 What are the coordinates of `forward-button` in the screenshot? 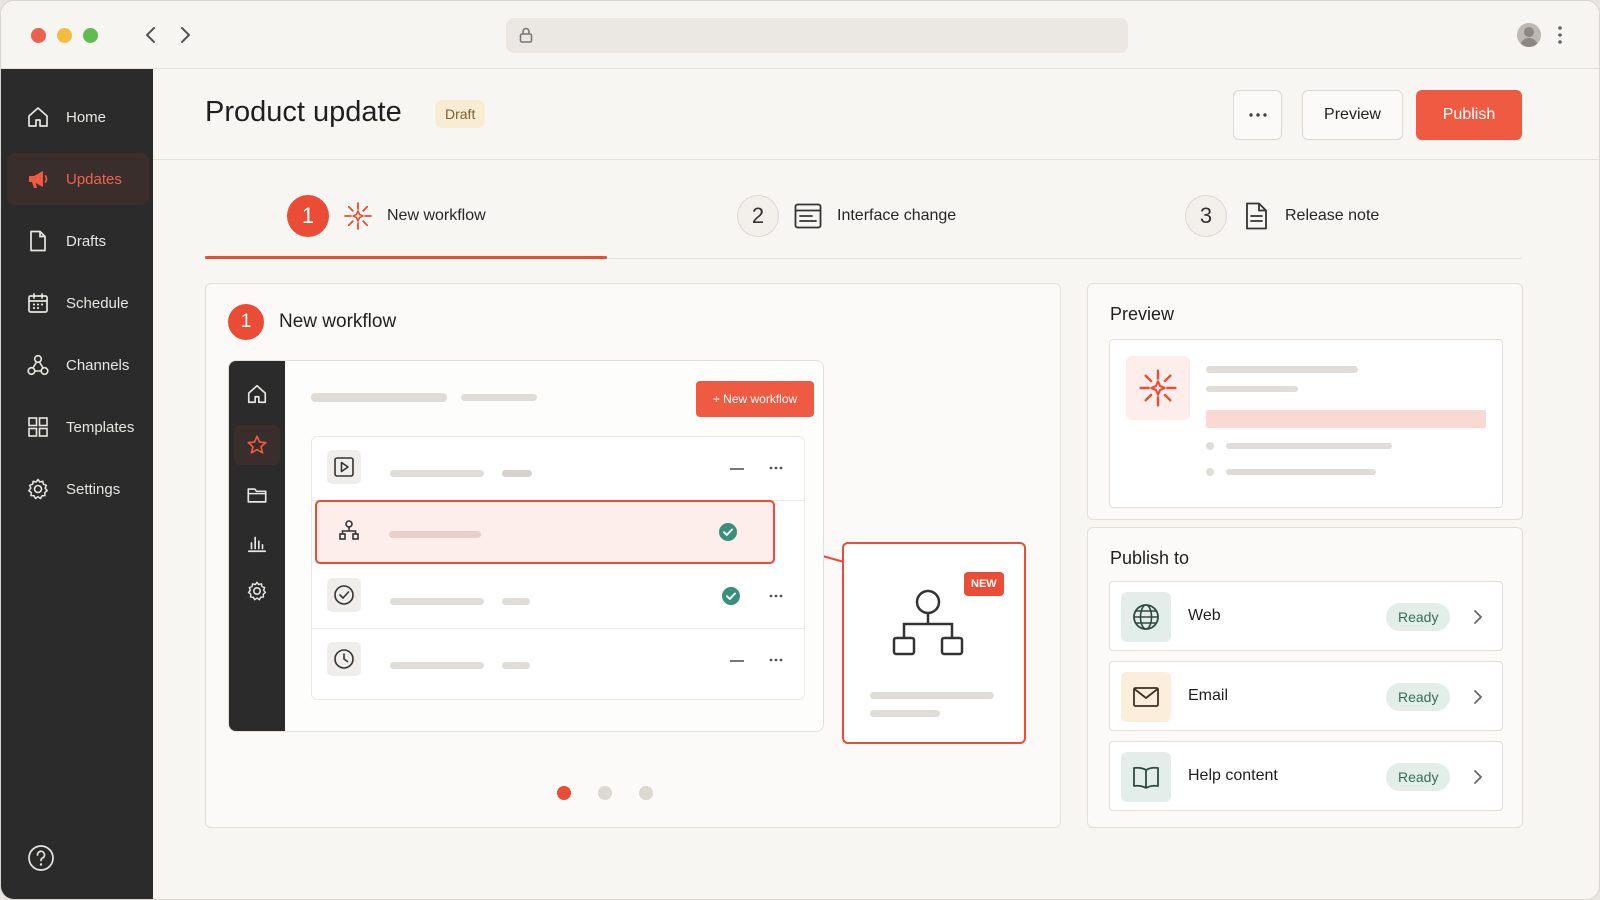 It's located at (185, 35).